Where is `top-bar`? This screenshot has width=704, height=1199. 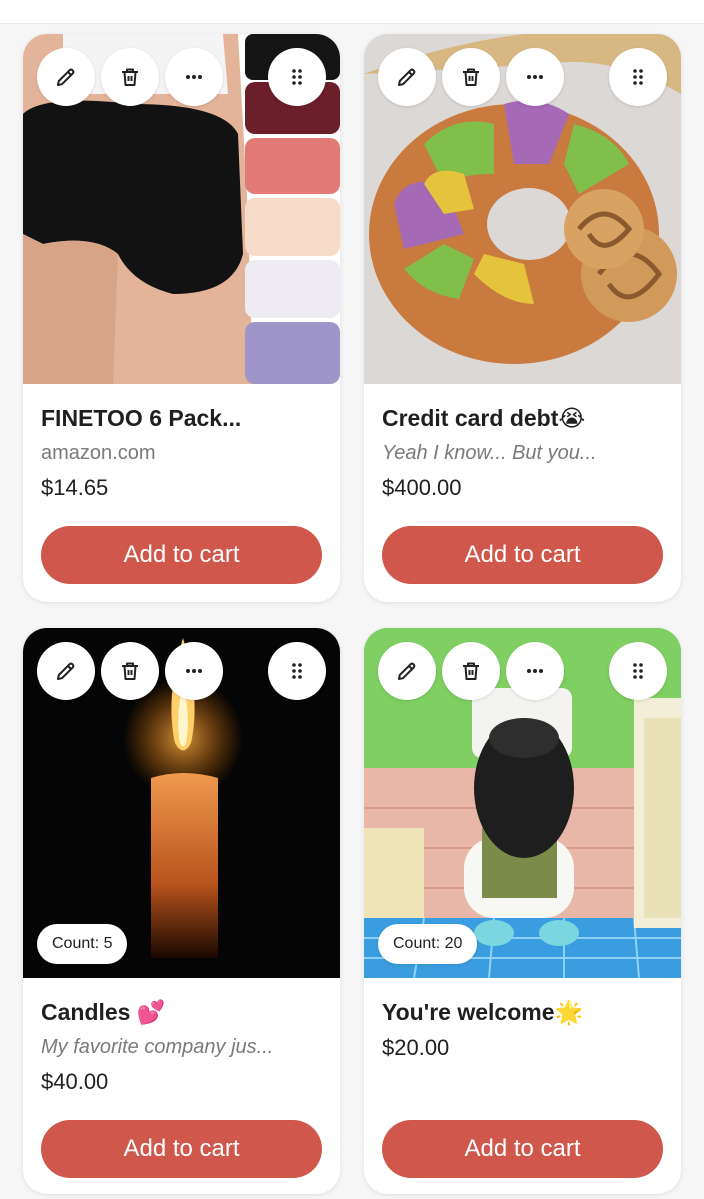
top-bar is located at coordinates (352, 12).